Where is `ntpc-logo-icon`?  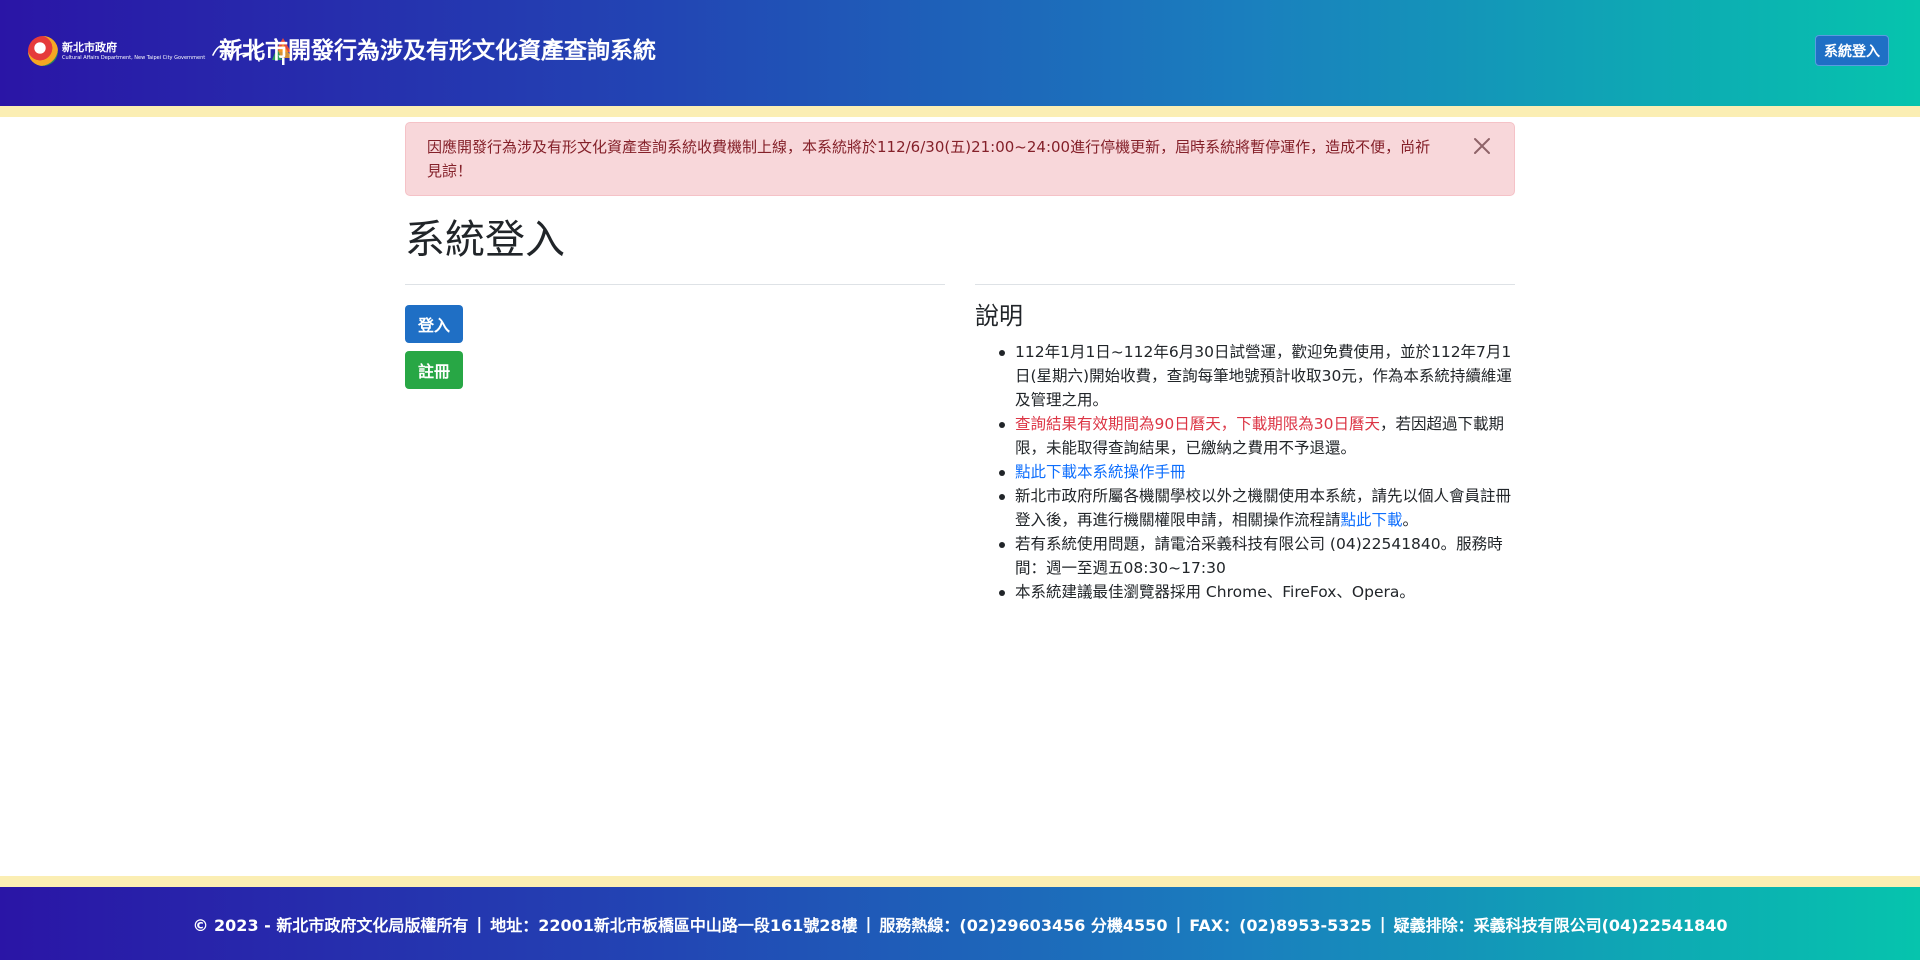
ntpc-logo-icon is located at coordinates (43, 51).